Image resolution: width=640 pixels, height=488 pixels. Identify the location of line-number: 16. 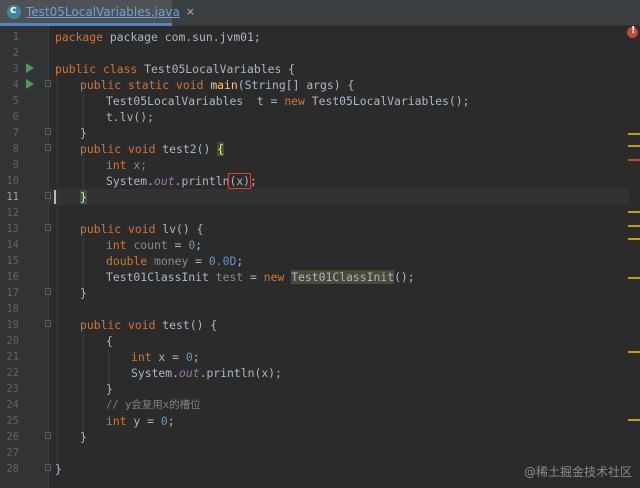
(12, 277).